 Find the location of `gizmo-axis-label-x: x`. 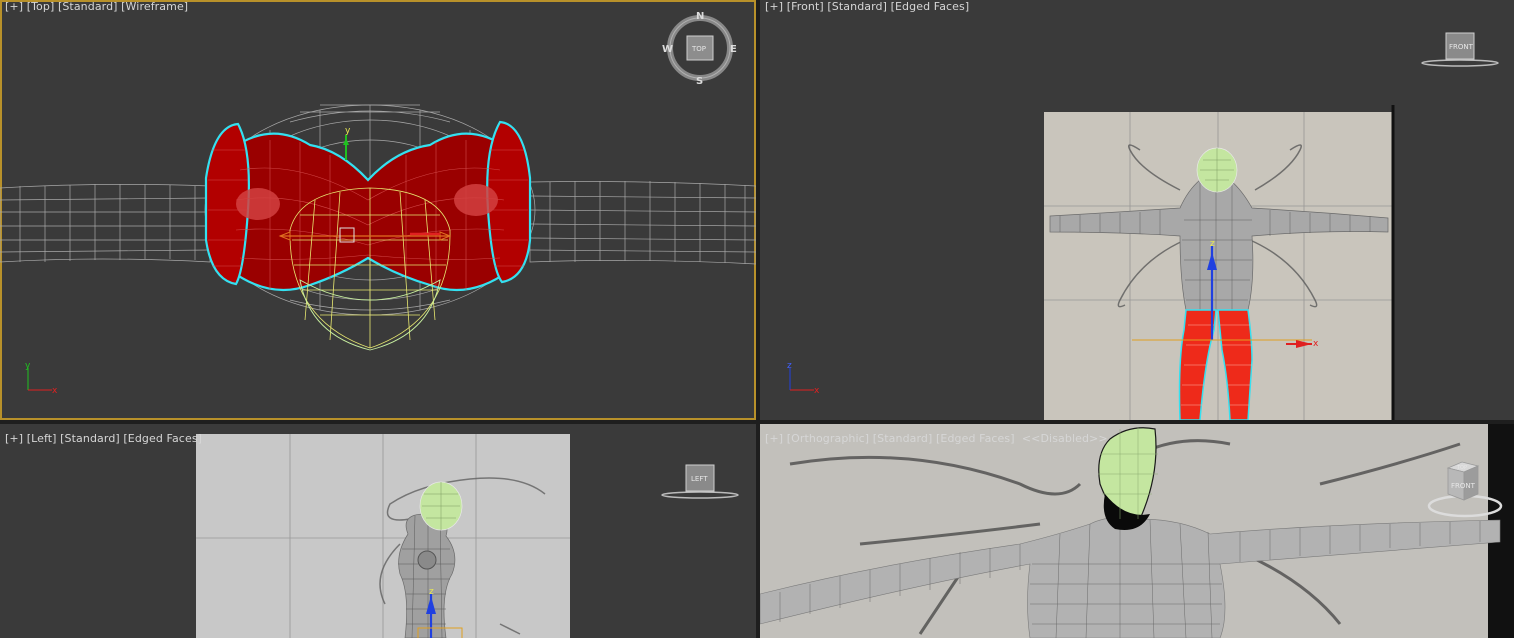

gizmo-axis-label-x: x is located at coordinates (1316, 344).